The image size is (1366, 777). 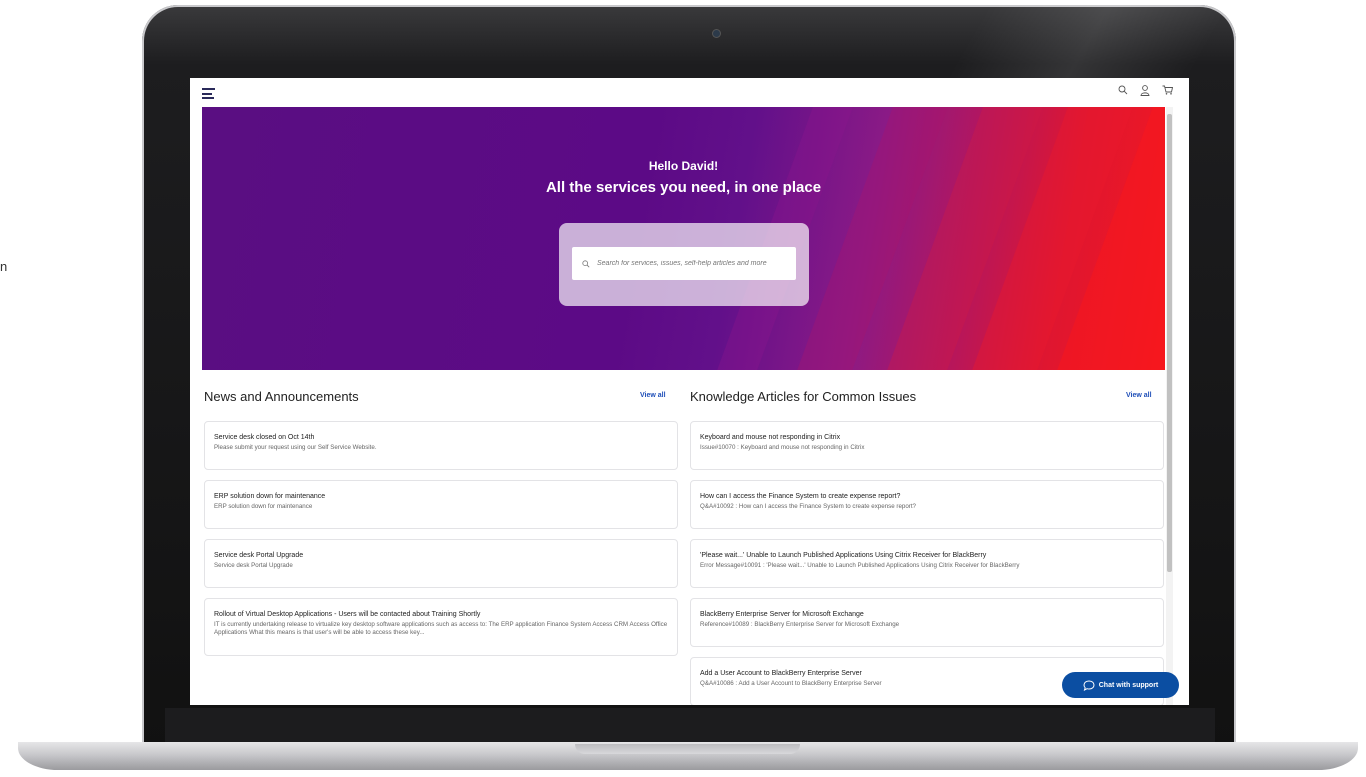 I want to click on news-card-title: Service desk Portal Upgrade, so click(x=259, y=555).